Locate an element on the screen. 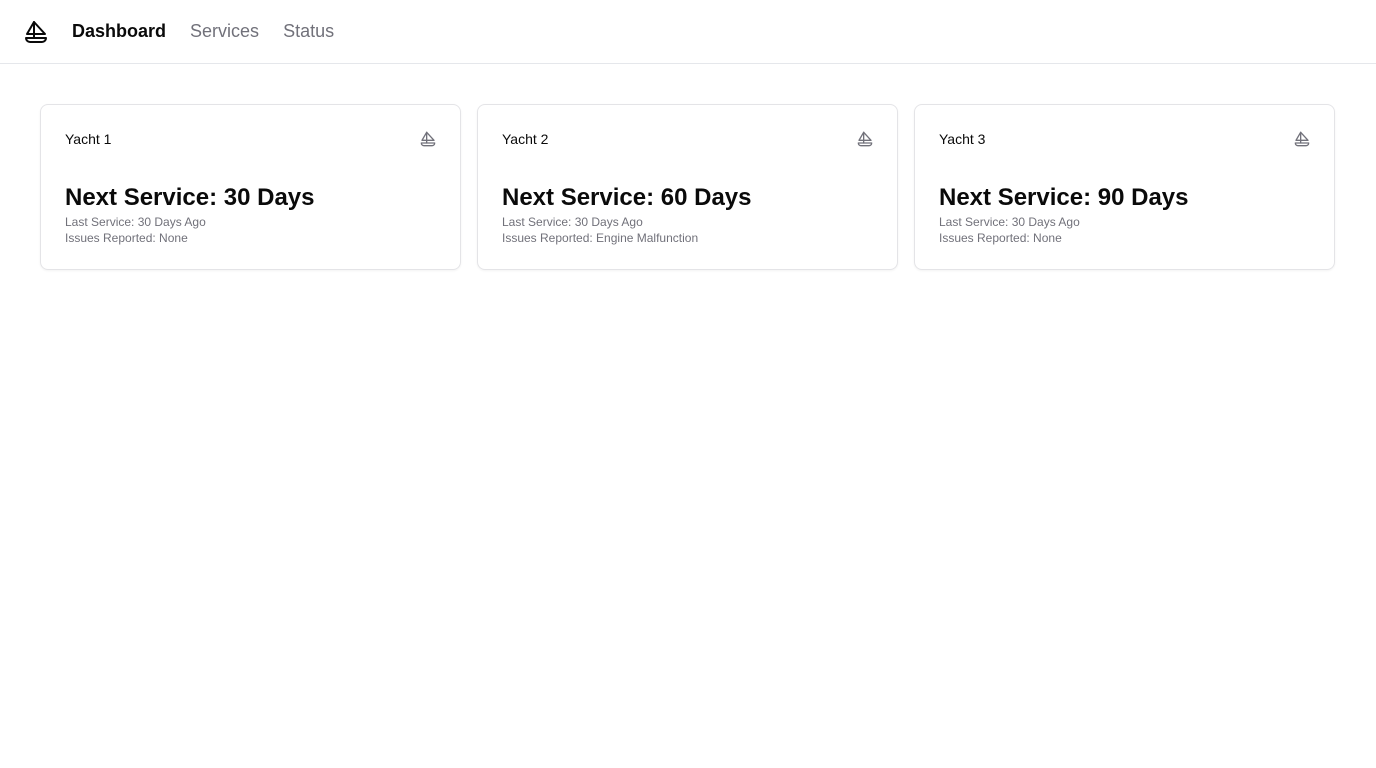  issues-reported: Issues Reported: Engine Malfunction is located at coordinates (600, 238).